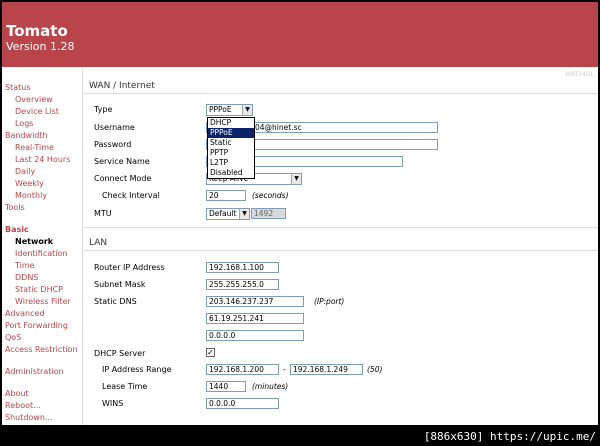 The height and width of the screenshot is (446, 600). Describe the element at coordinates (231, 173) in the screenshot. I see `type-option-disabled: Disabled` at that location.